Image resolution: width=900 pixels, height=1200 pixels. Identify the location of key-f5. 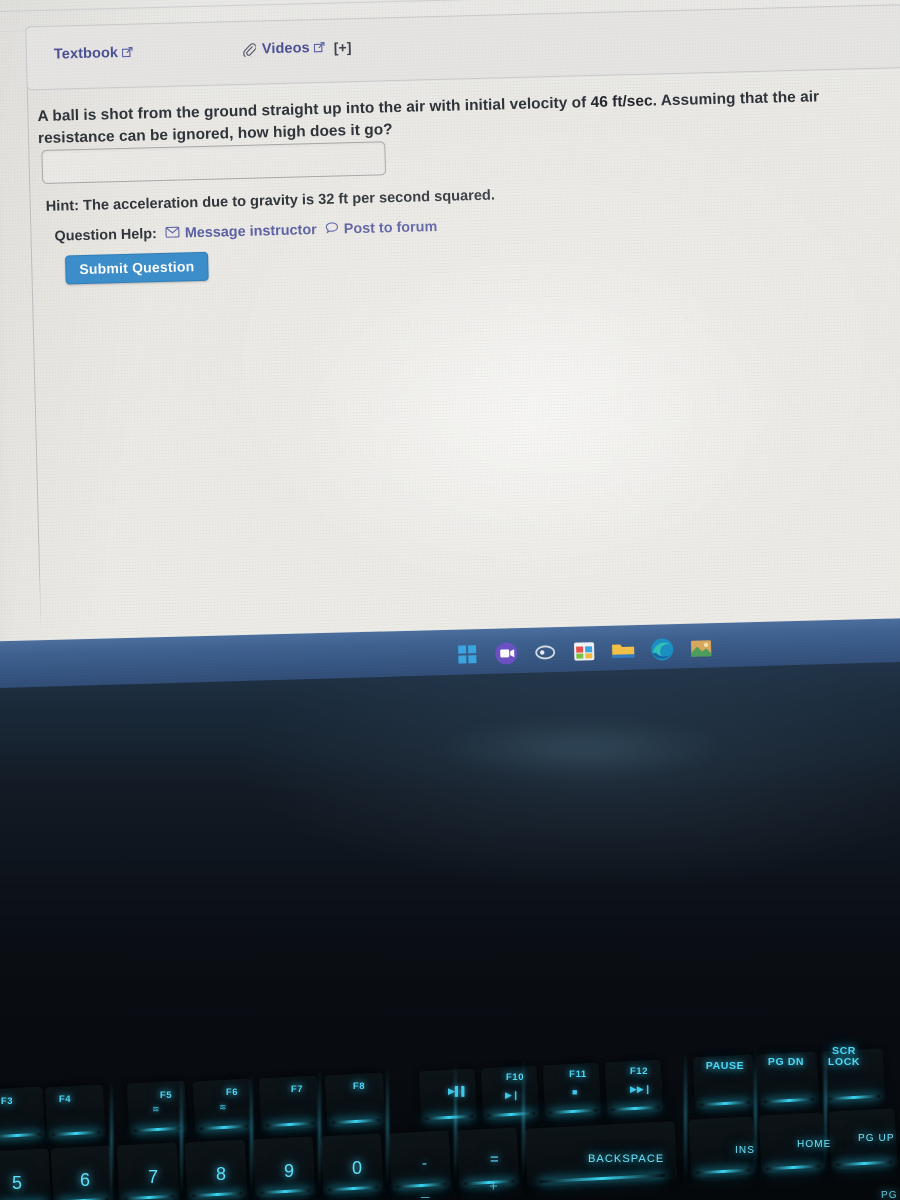
(157, 1108).